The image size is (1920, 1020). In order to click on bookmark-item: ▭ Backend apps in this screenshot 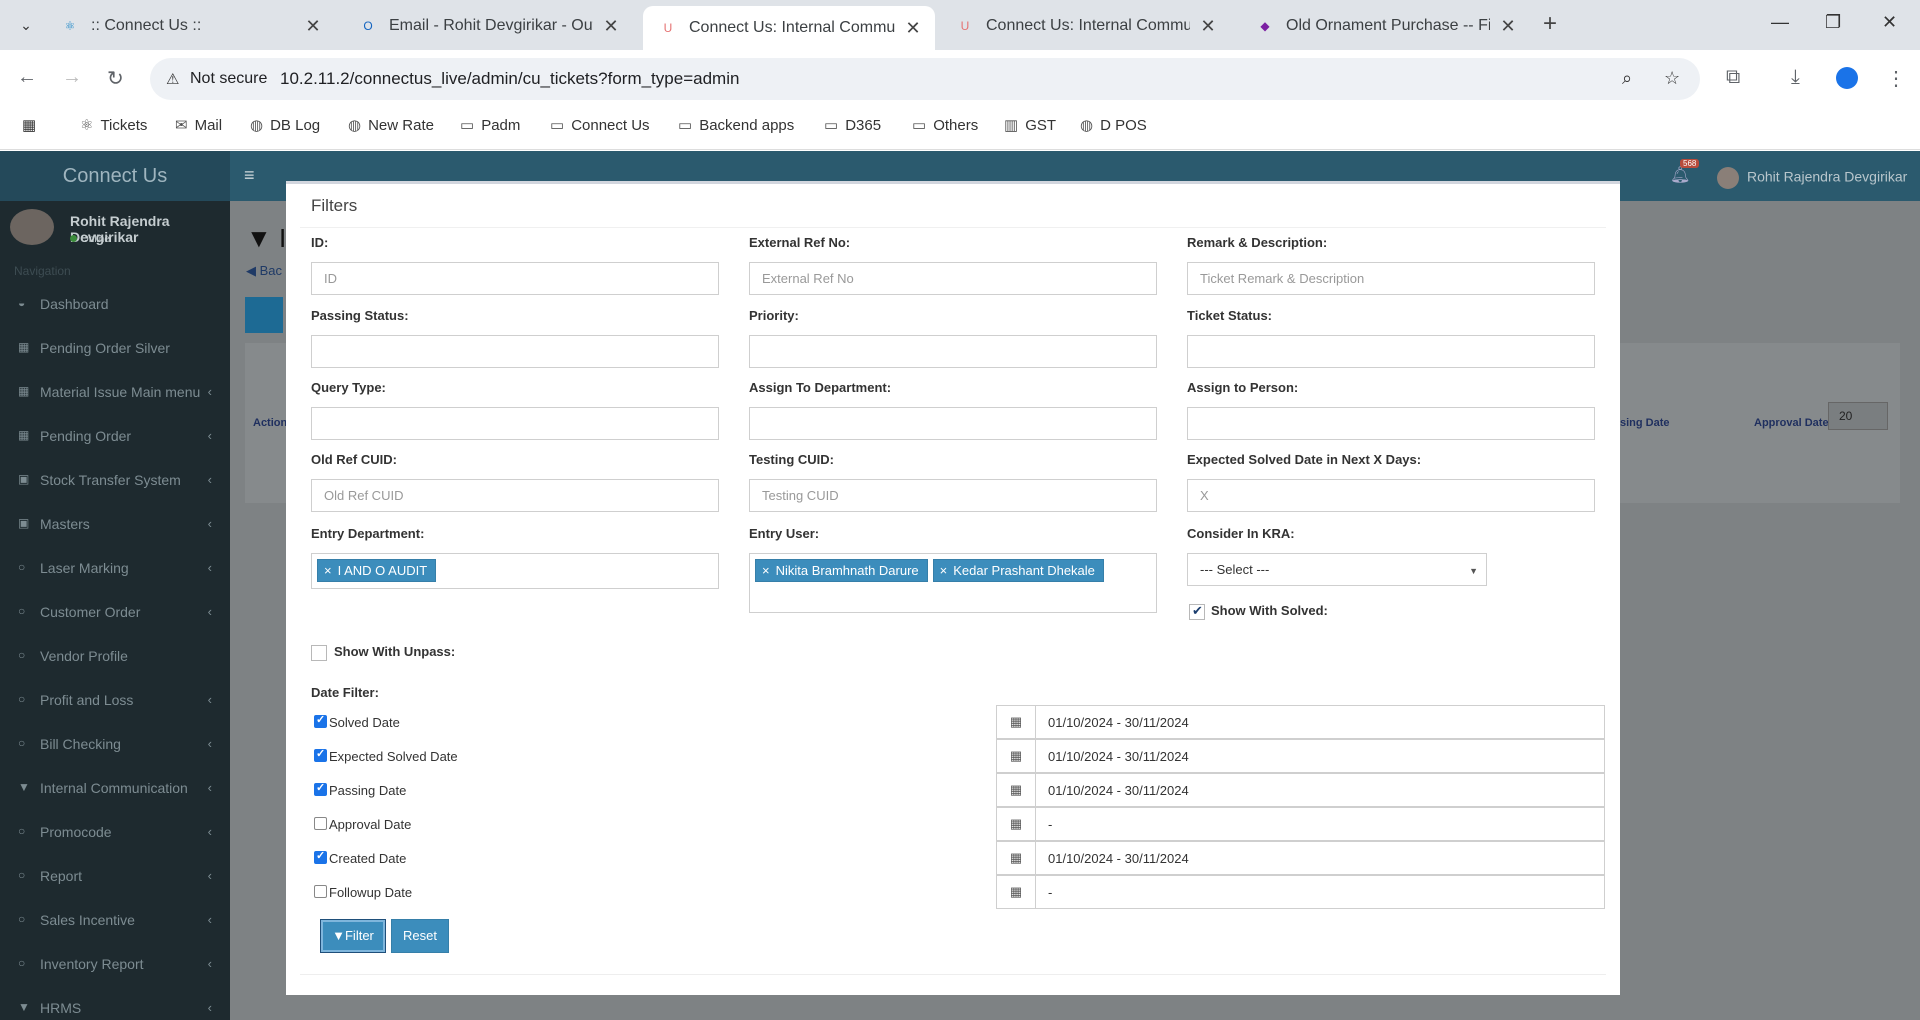, I will do `click(736, 125)`.